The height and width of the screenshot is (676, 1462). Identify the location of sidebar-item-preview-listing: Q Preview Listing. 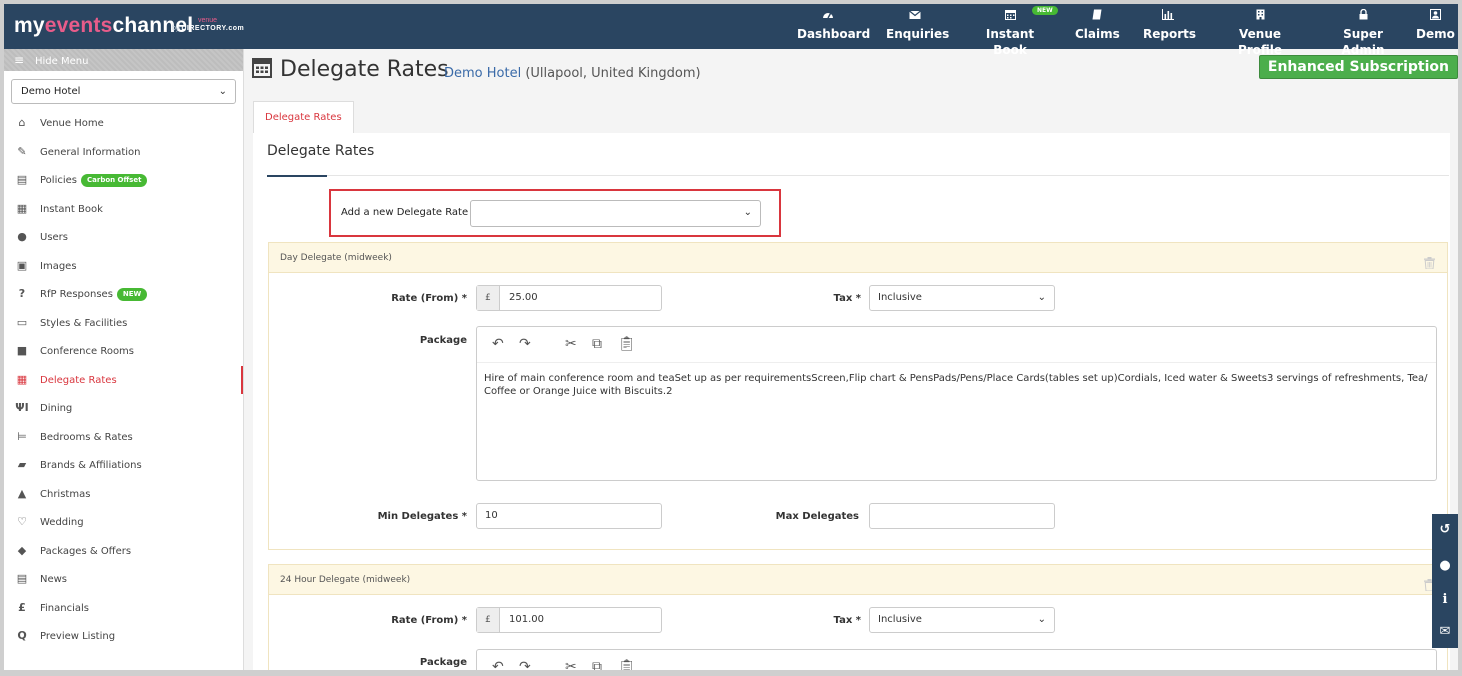
(123, 636).